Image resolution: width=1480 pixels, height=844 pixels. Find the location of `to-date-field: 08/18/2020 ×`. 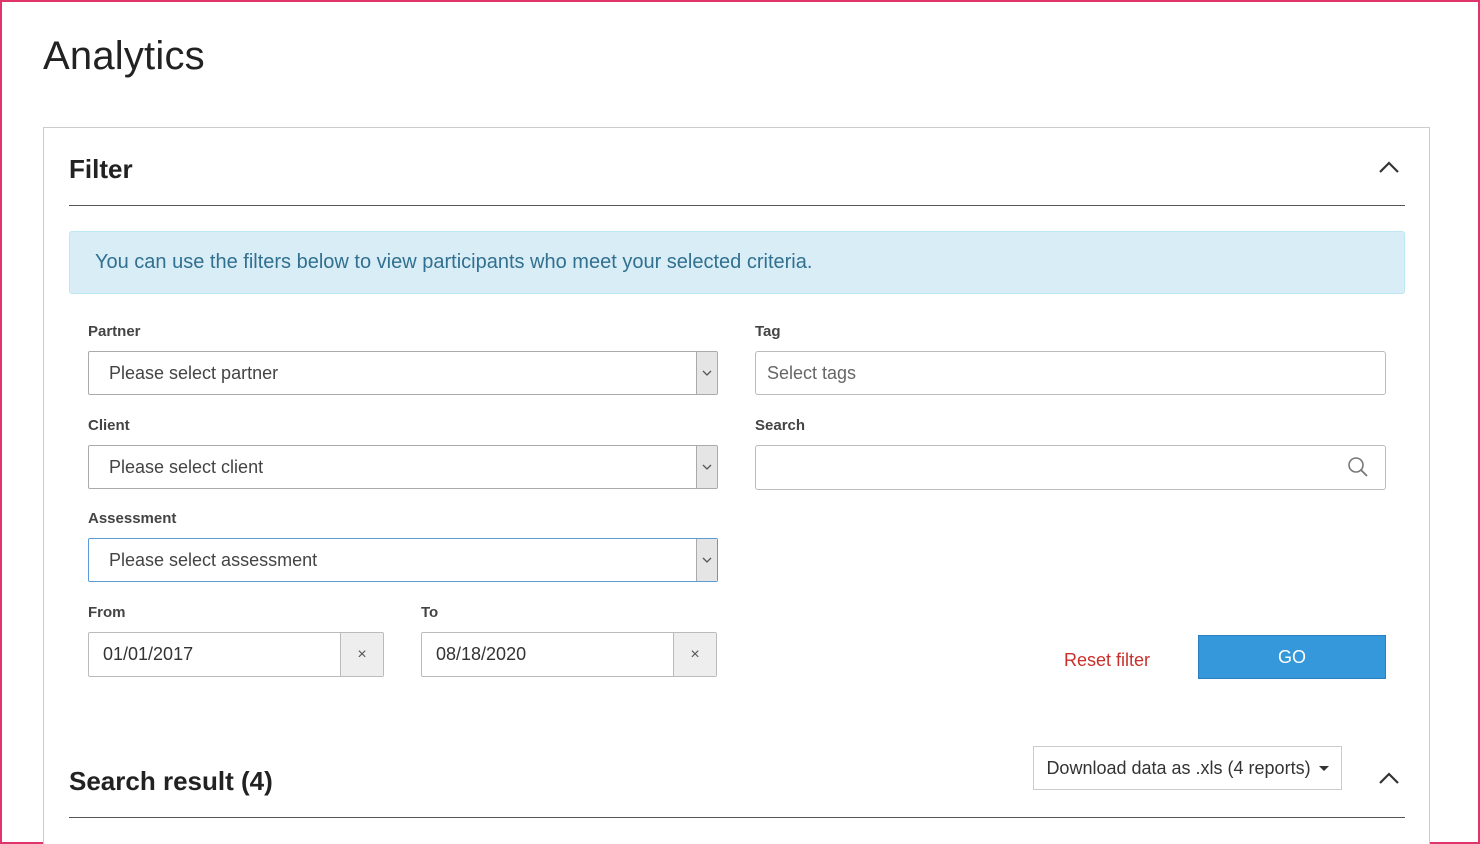

to-date-field: 08/18/2020 × is located at coordinates (569, 654).